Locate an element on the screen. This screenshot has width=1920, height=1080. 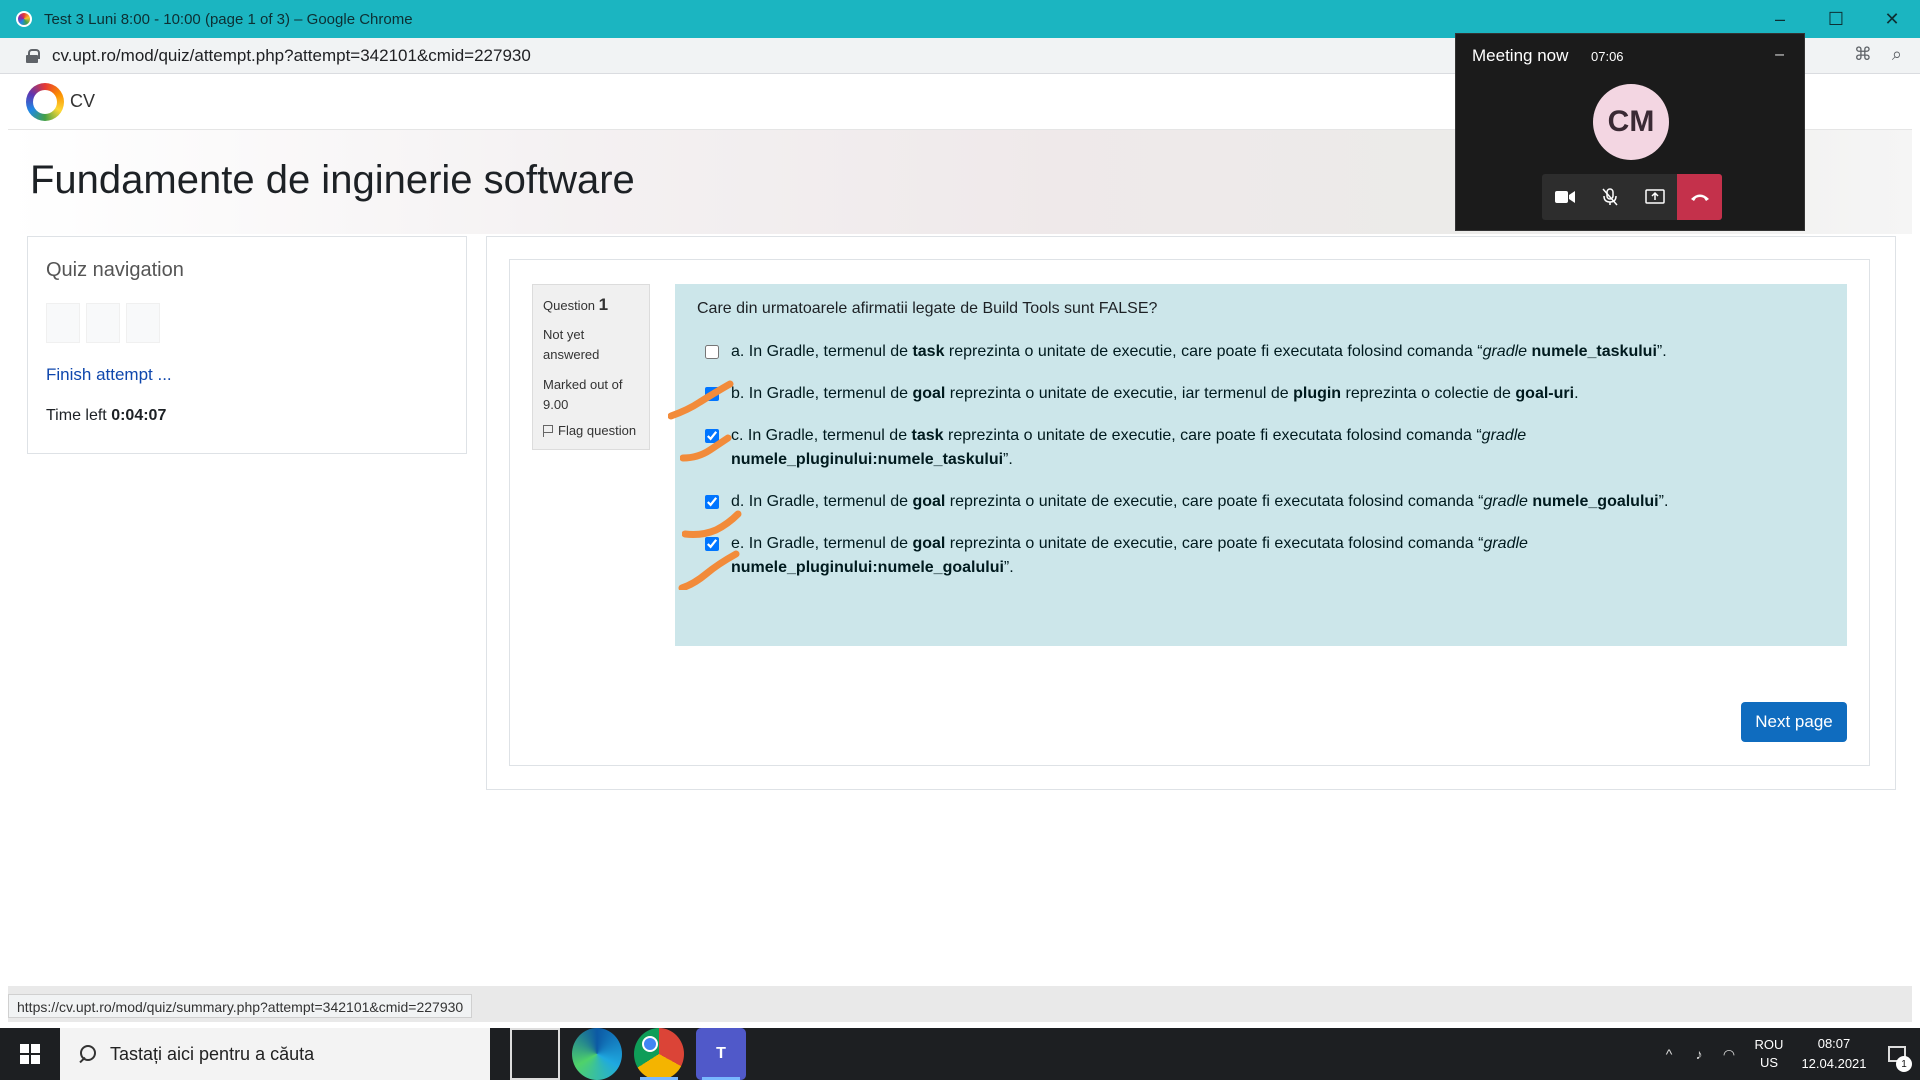
flag-icon is located at coordinates (548, 430).